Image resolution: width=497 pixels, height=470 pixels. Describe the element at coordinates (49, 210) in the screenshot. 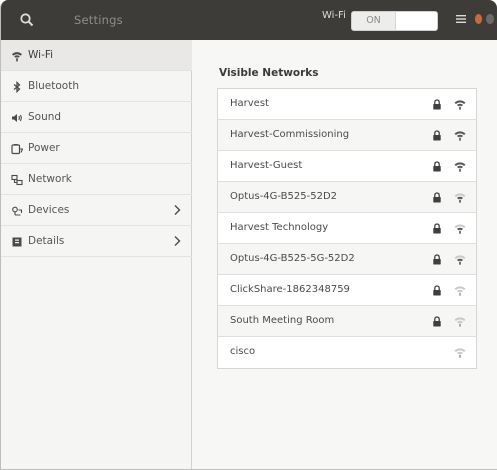

I see `sidebar-item-label: Devices` at that location.